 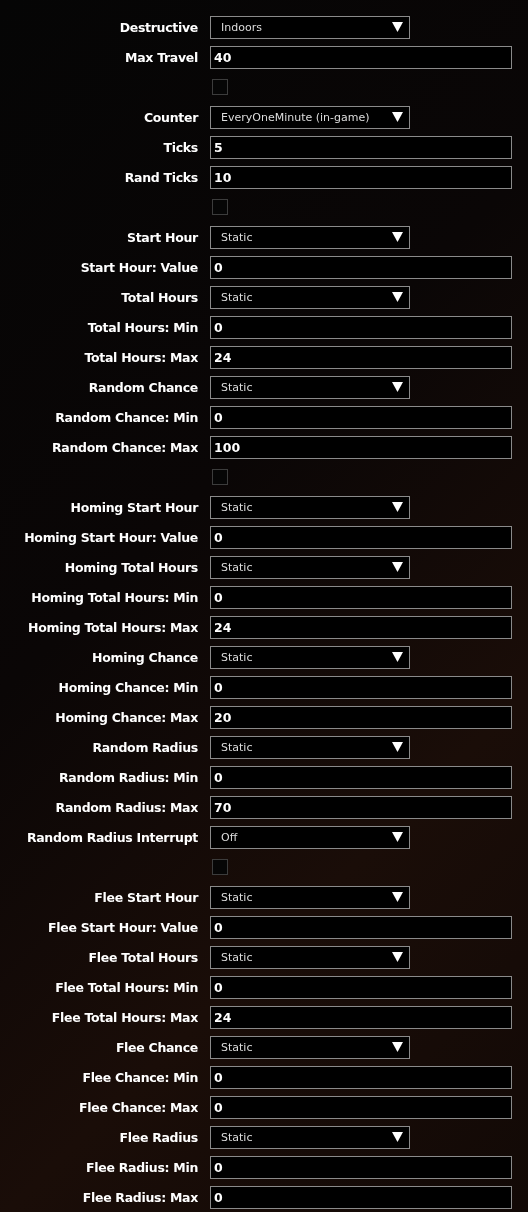 What do you see at coordinates (126, 987) in the screenshot?
I see `field-label: Flee Total Hours: Min` at bounding box center [126, 987].